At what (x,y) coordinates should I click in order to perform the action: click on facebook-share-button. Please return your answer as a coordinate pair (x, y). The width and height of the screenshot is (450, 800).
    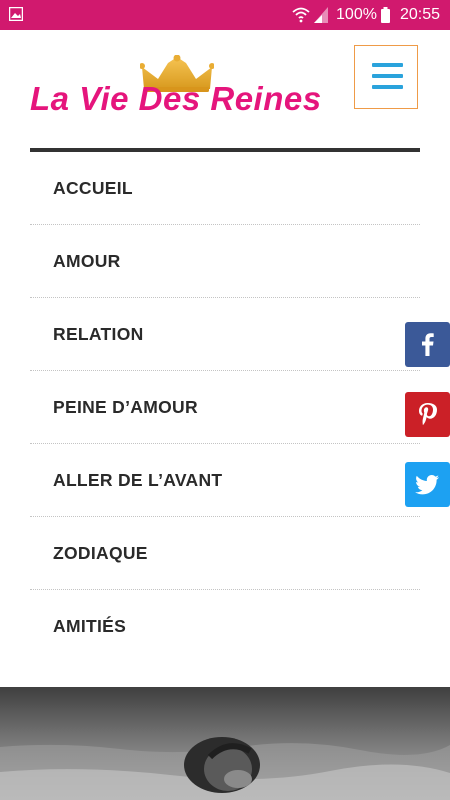
    Looking at the image, I should click on (427, 344).